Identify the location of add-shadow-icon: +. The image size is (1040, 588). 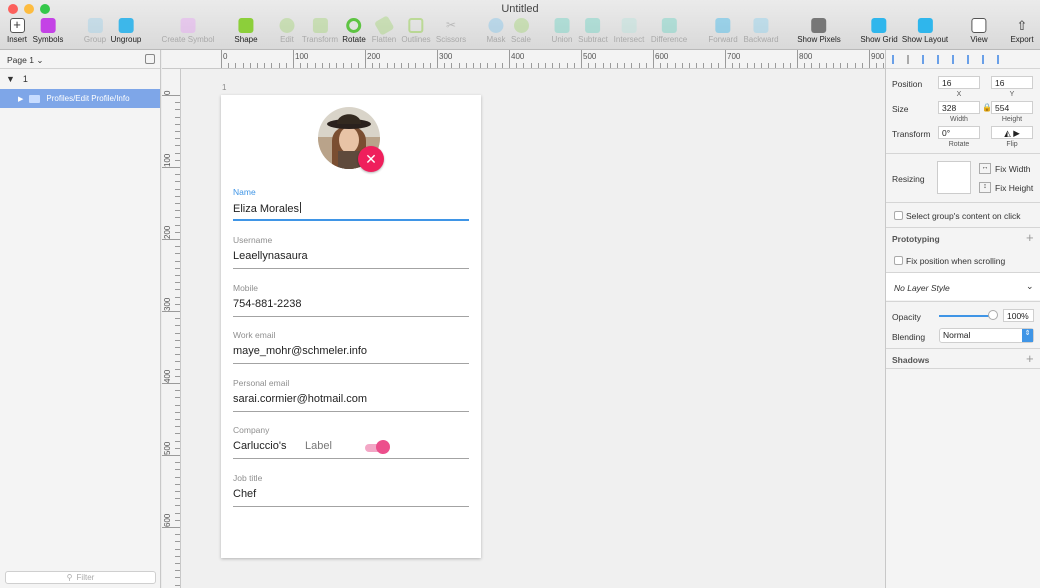
(1030, 358).